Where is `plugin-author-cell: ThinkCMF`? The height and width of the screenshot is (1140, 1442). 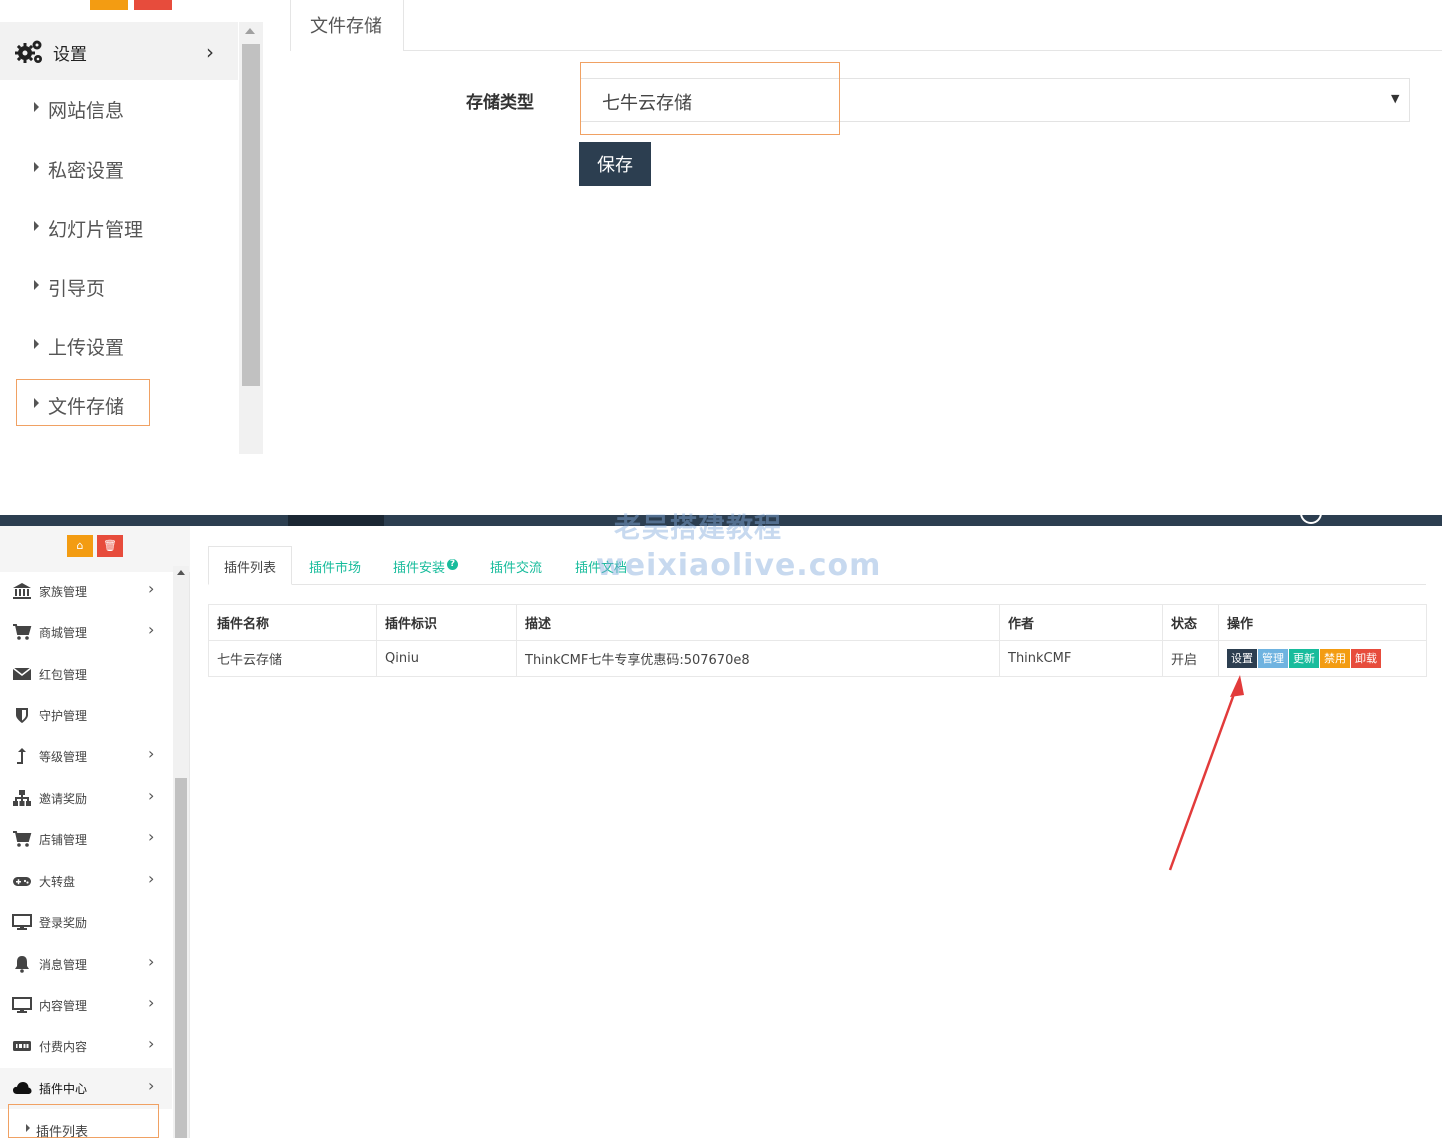
plugin-author-cell: ThinkCMF is located at coordinates (1081, 658).